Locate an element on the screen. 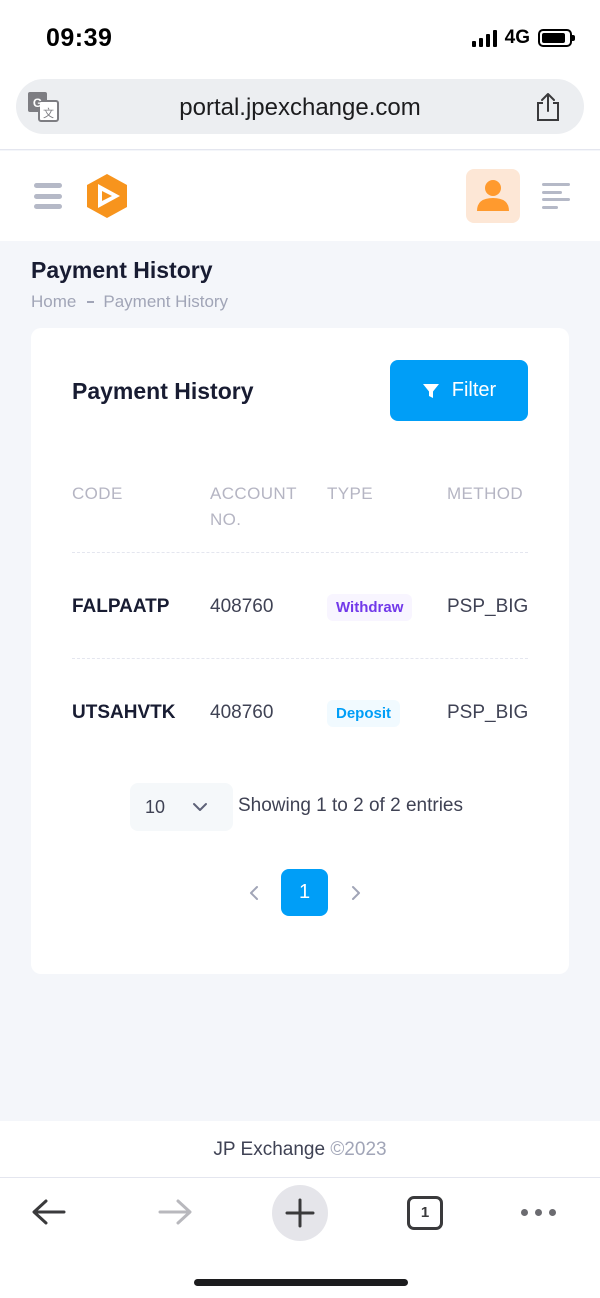 Image resolution: width=600 pixels, height=1298 pixels. browser-toolbar: 1 is located at coordinates (300, 1237).